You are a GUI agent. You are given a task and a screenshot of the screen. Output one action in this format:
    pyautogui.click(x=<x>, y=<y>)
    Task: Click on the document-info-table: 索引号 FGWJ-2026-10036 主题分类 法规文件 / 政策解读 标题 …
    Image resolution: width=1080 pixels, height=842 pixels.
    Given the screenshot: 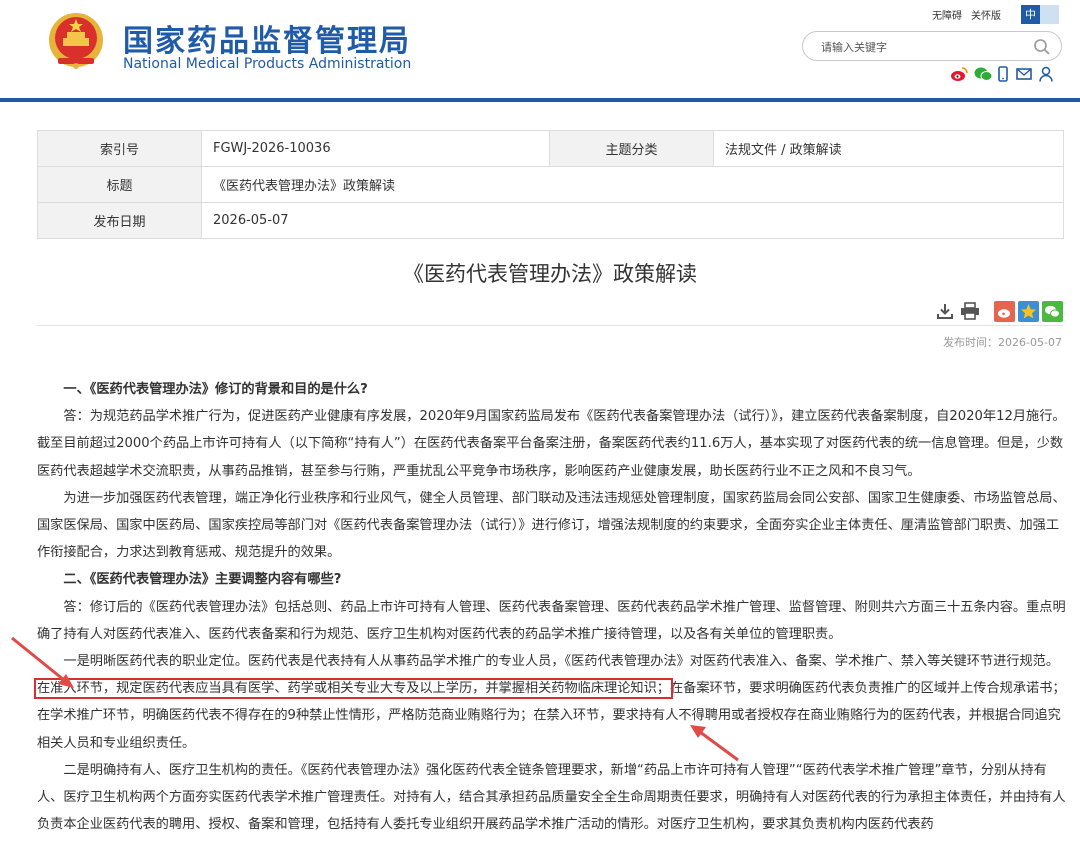 What is the action you would take?
    pyautogui.click(x=550, y=184)
    